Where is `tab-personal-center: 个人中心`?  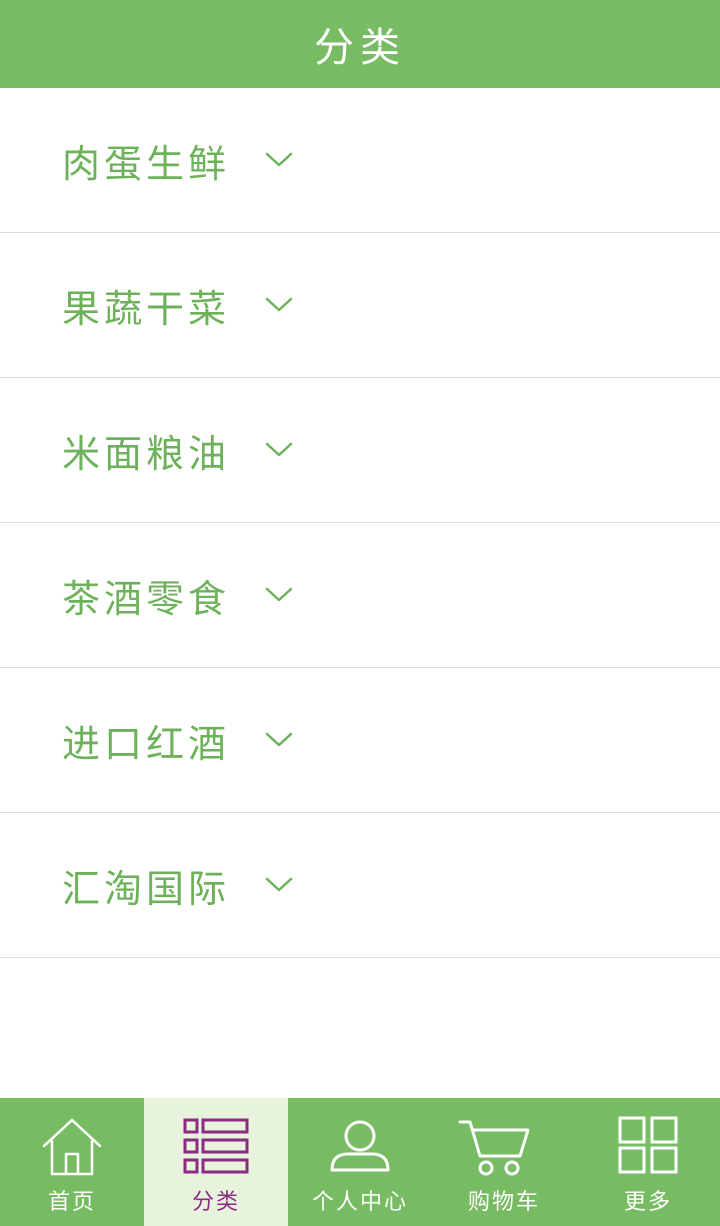
tab-personal-center: 个人中心 is located at coordinates (360, 1162).